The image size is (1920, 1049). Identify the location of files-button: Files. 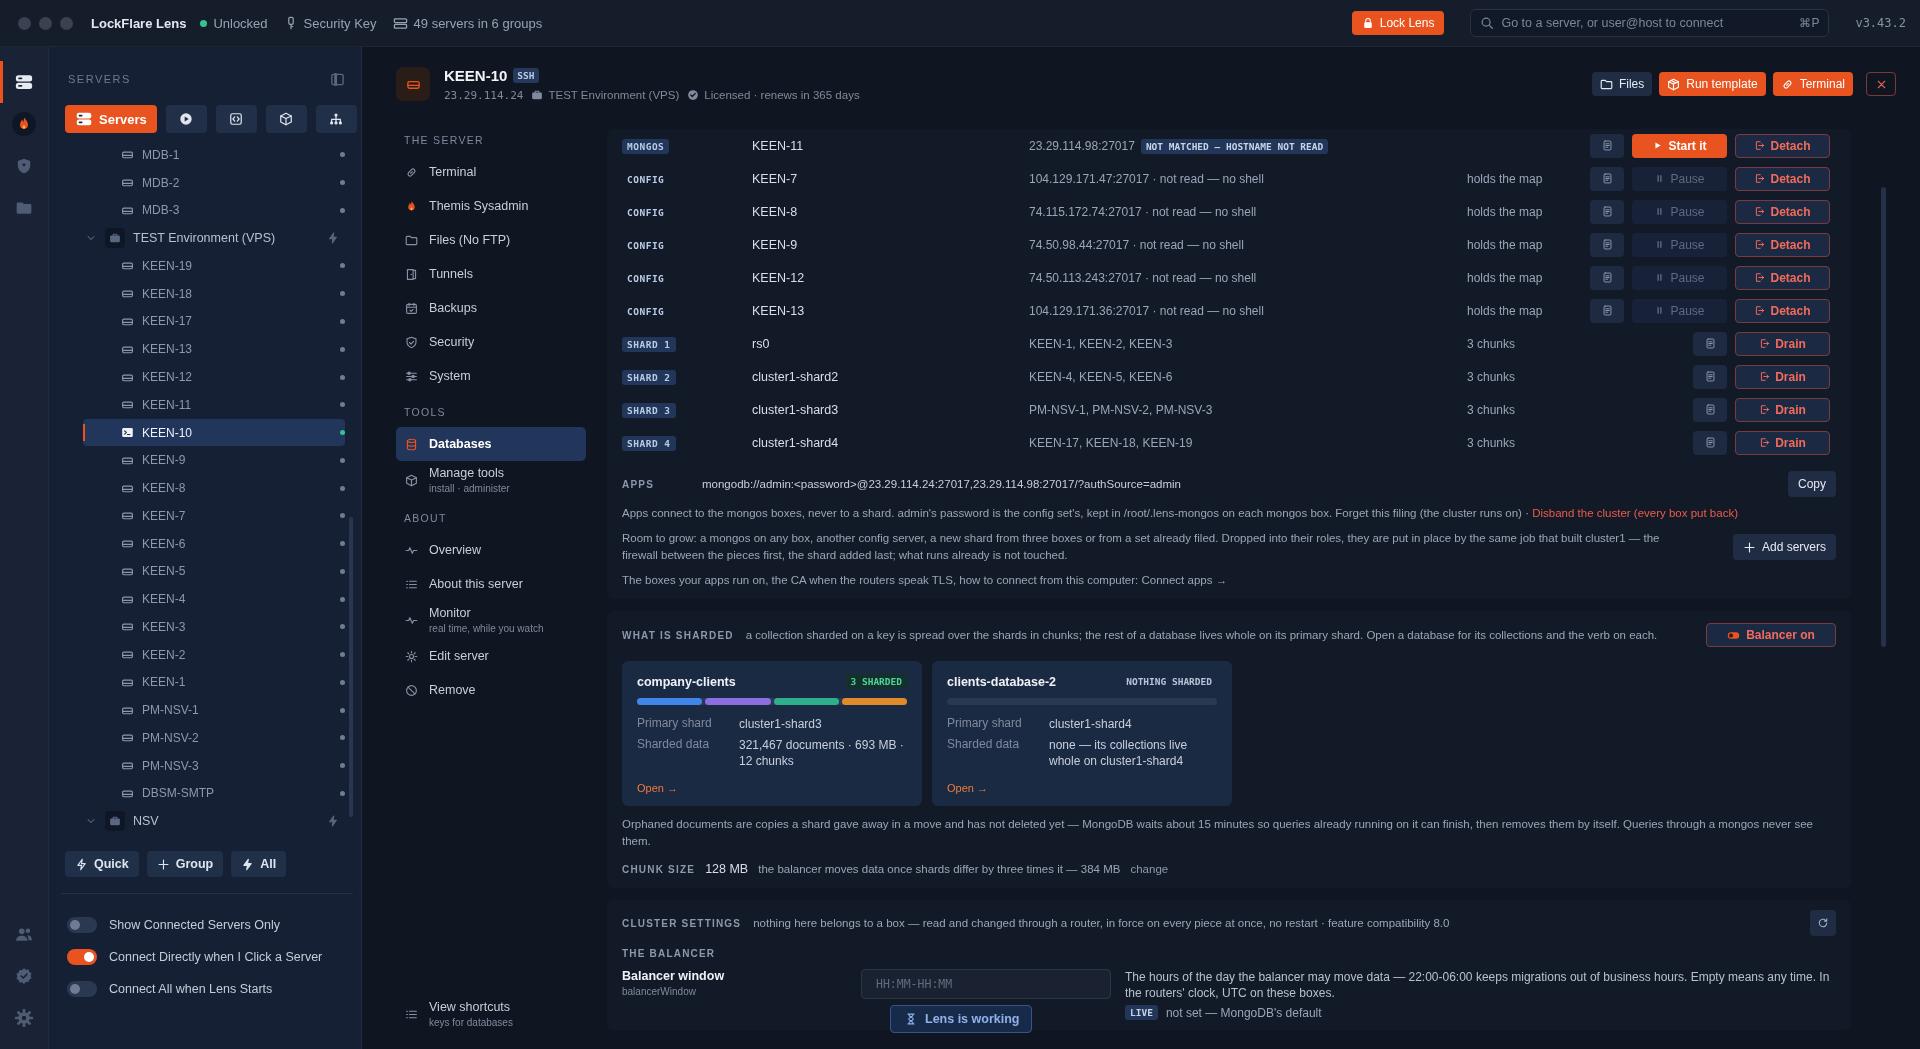
(1622, 84).